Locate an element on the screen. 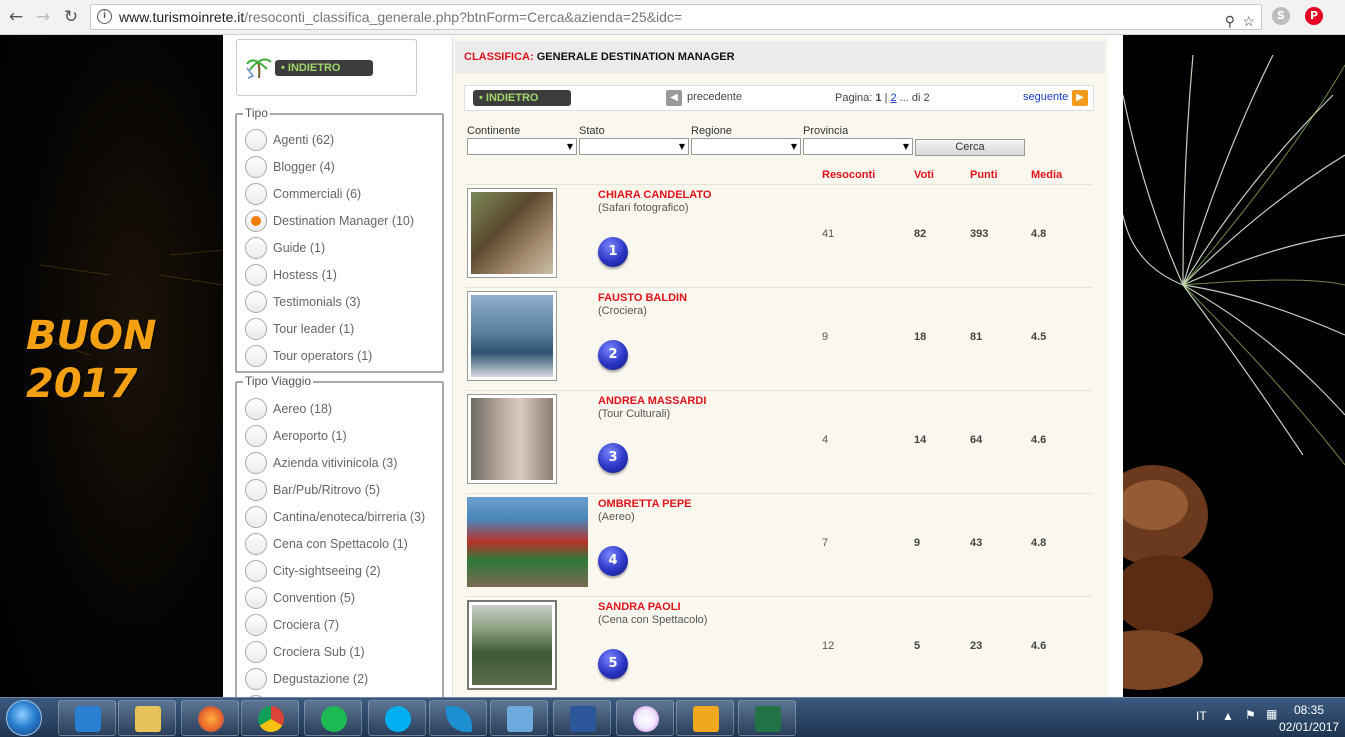 The height and width of the screenshot is (737, 1345). media-player-icon is located at coordinates (87, 718).